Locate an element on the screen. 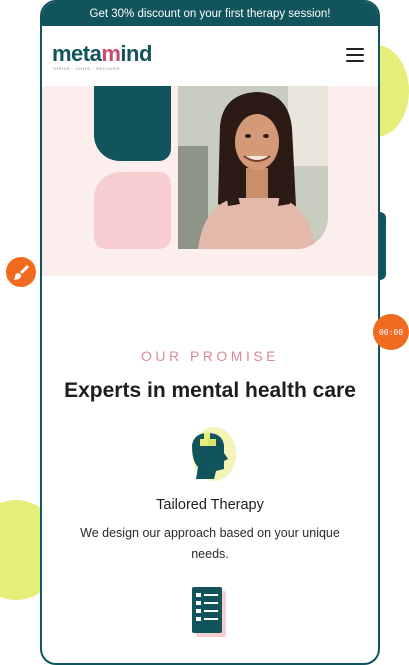 The width and height of the screenshot is (409, 665). feature-title: Tailored Therapy is located at coordinates (210, 505).